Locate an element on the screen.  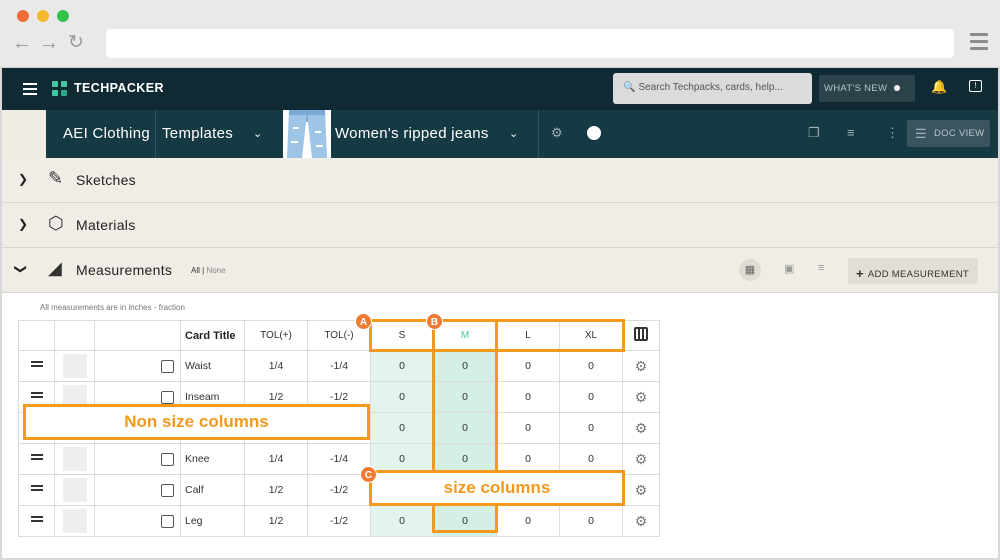
table-row: Leg 1/2 -1/2 0 0 0 0 ⚙ is located at coordinates (339, 521).